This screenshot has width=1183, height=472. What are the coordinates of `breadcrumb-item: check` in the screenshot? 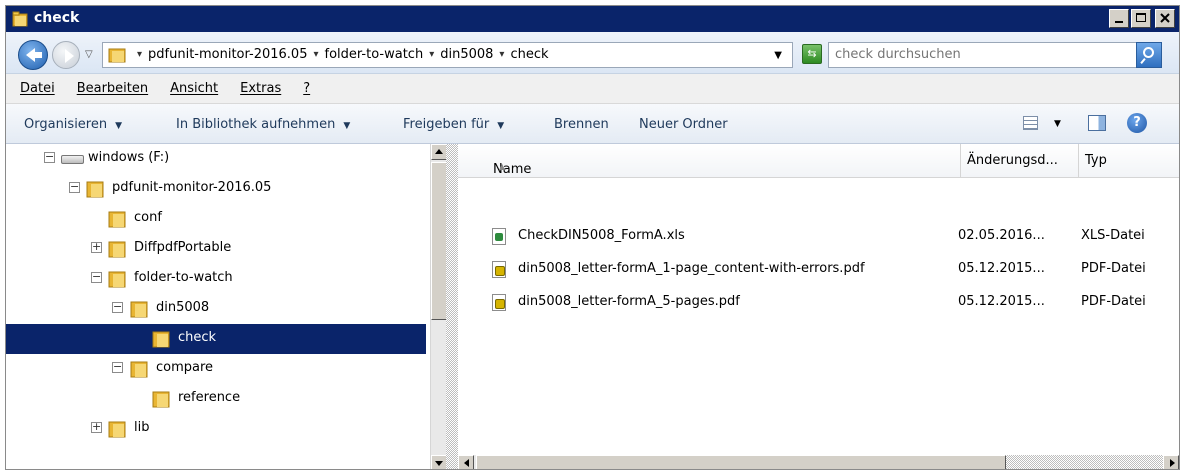 It's located at (529, 54).